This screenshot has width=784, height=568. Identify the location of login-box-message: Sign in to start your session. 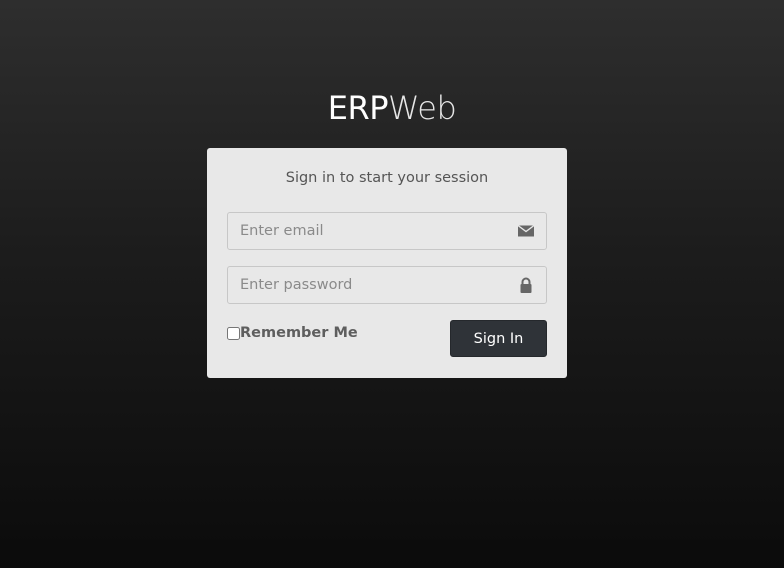
(387, 178).